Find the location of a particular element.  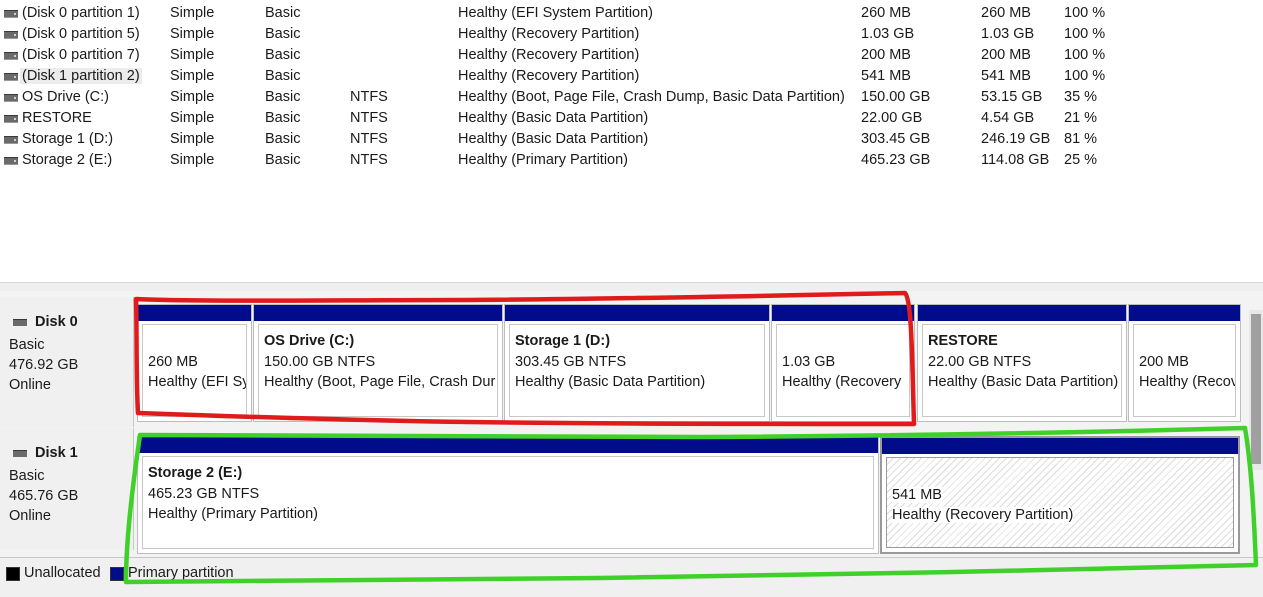

volume-name: (Disk 0 partition 7) is located at coordinates (81, 55).